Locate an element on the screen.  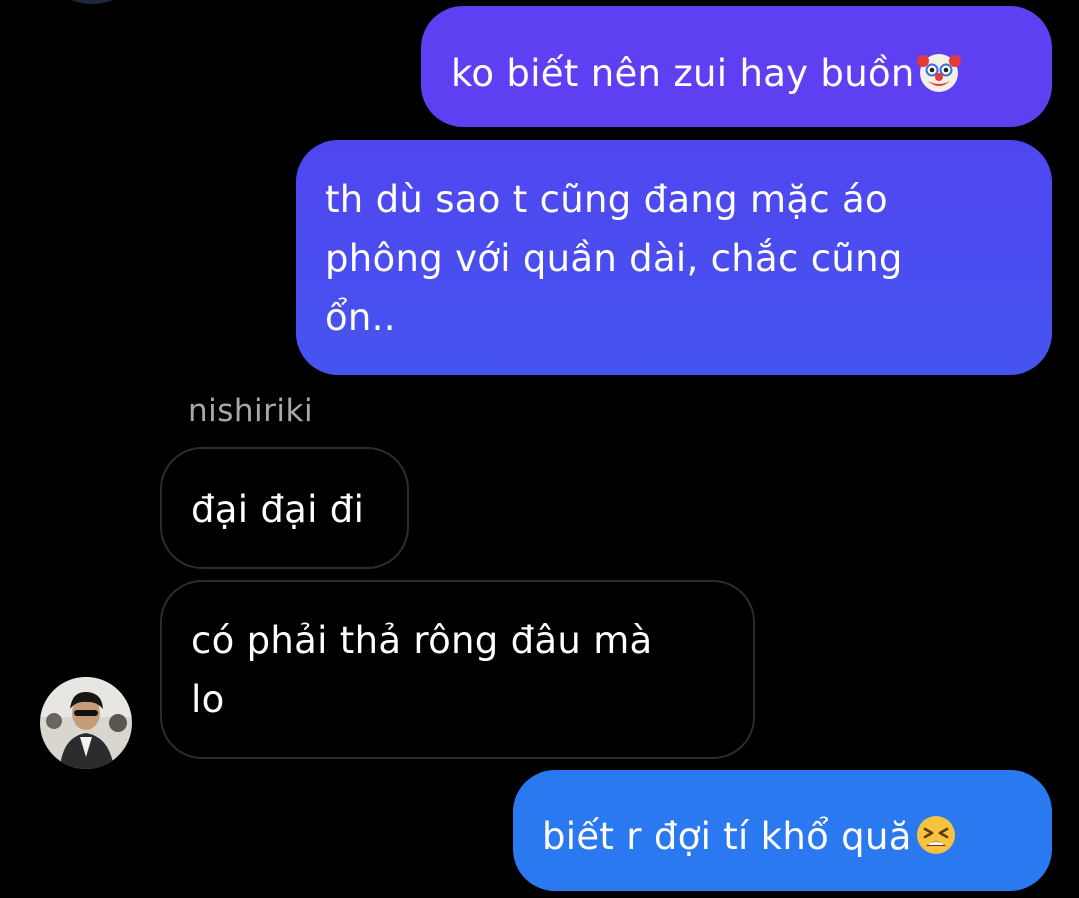
message-line: lo is located at coordinates (208, 699).